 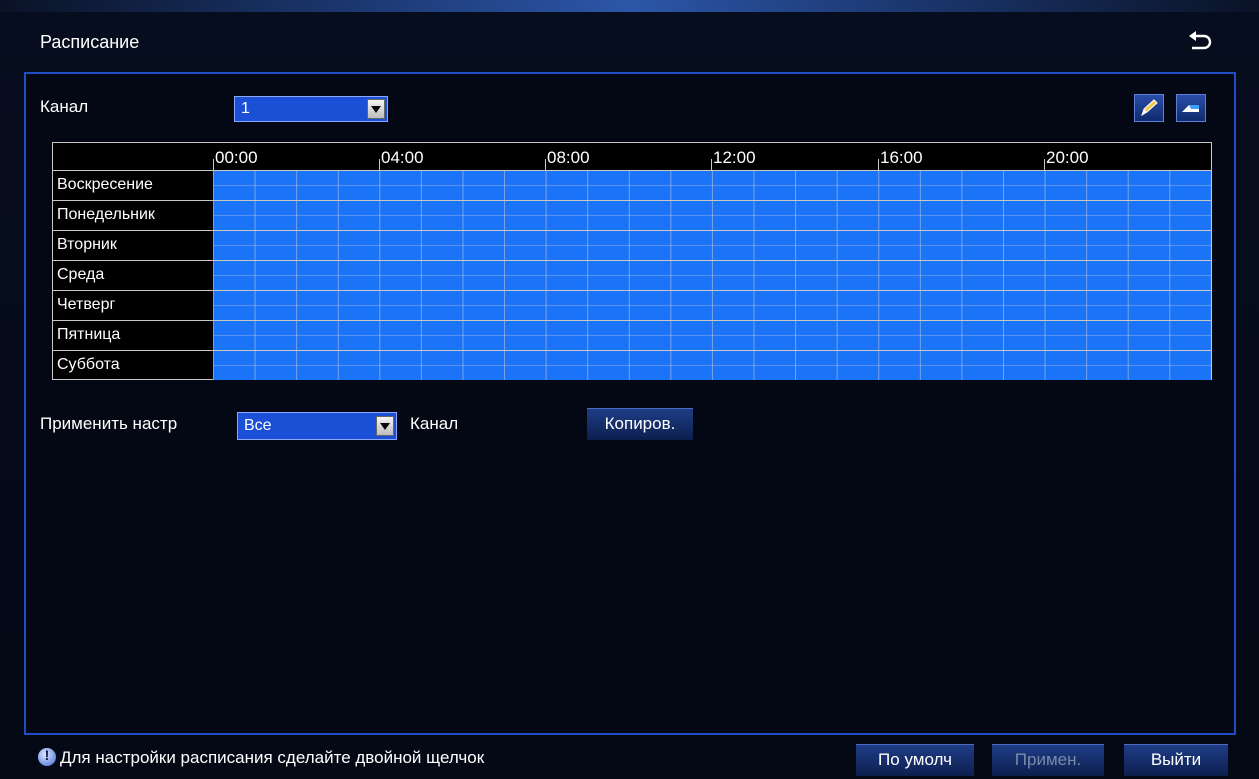 What do you see at coordinates (712, 215) in the screenshot?
I see `day-row-monday` at bounding box center [712, 215].